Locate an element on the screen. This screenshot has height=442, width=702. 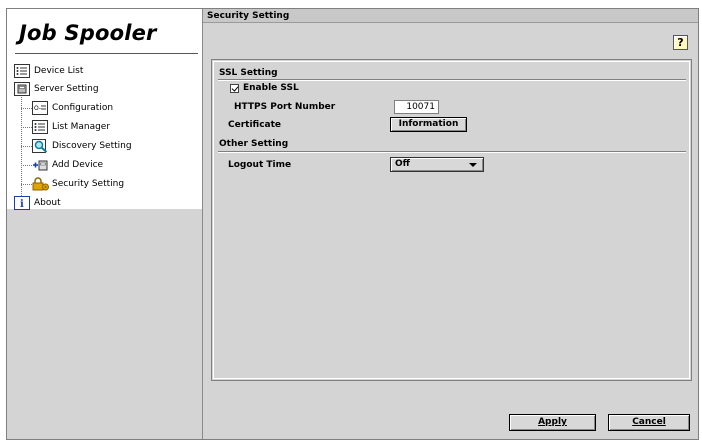
tree-item-discovery-setting: Discovery Setting is located at coordinates (82, 145).